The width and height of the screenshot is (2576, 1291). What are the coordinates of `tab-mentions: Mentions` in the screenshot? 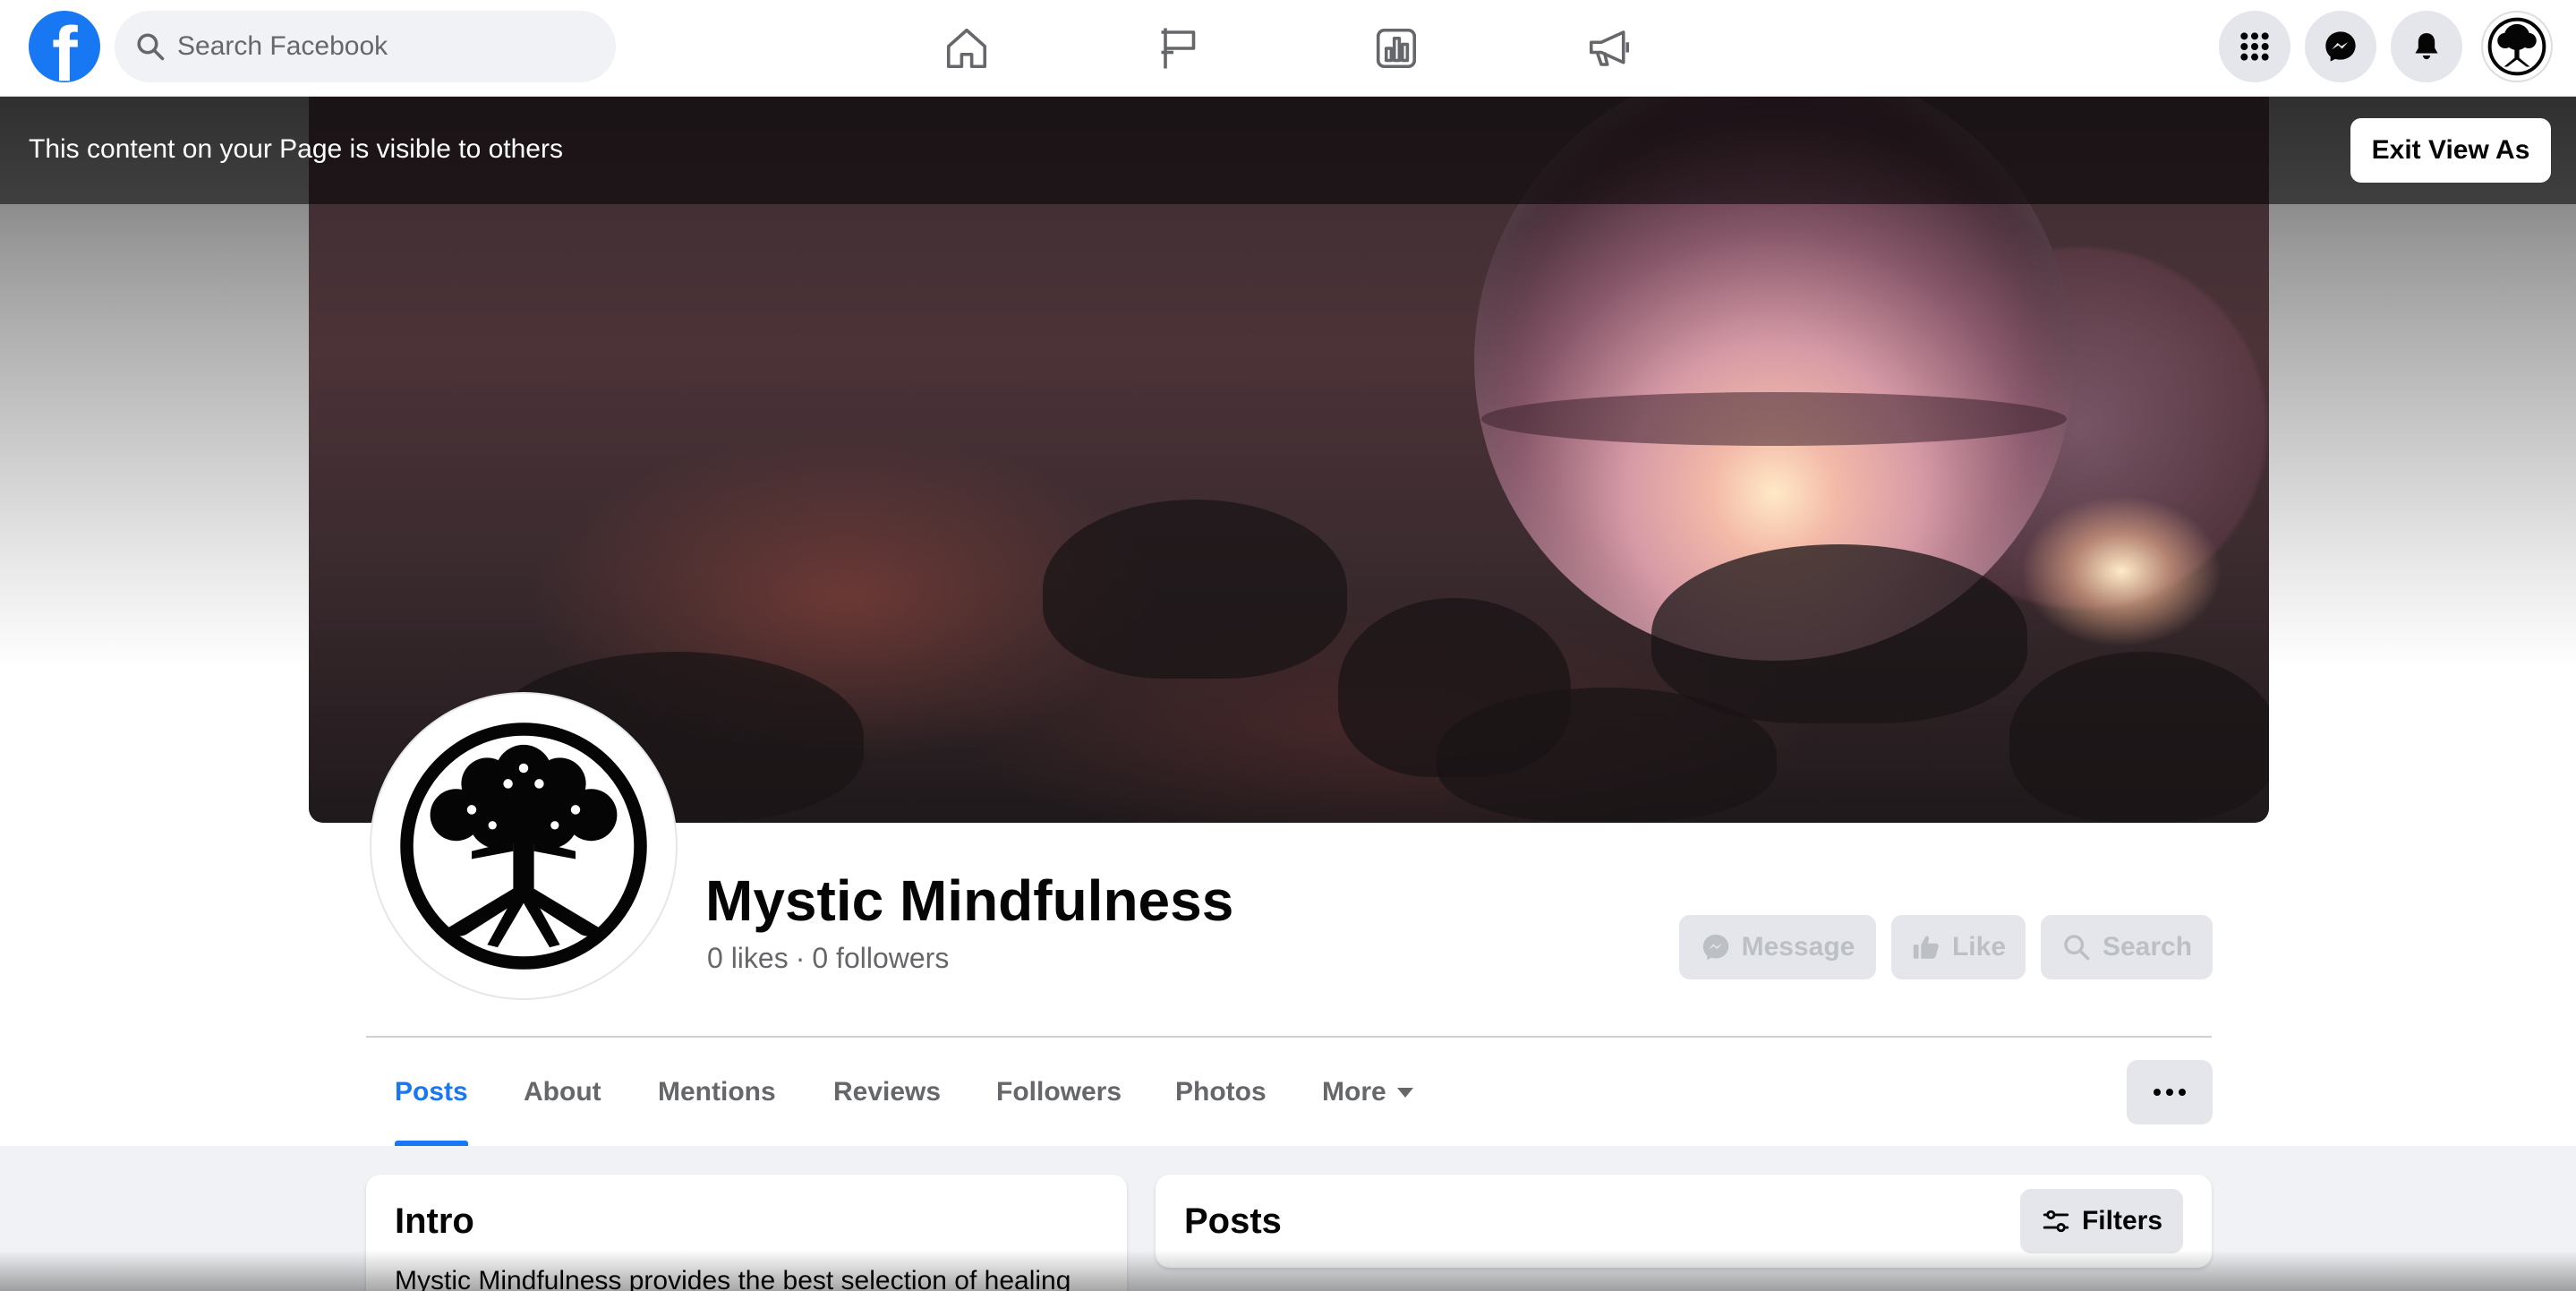 It's located at (717, 1092).